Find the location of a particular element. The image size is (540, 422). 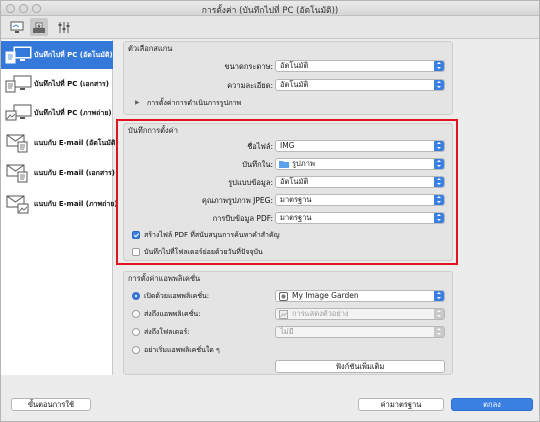

sidebar-item-label: แนบกับ E-mail (เอกสาร) is located at coordinates (74, 172).